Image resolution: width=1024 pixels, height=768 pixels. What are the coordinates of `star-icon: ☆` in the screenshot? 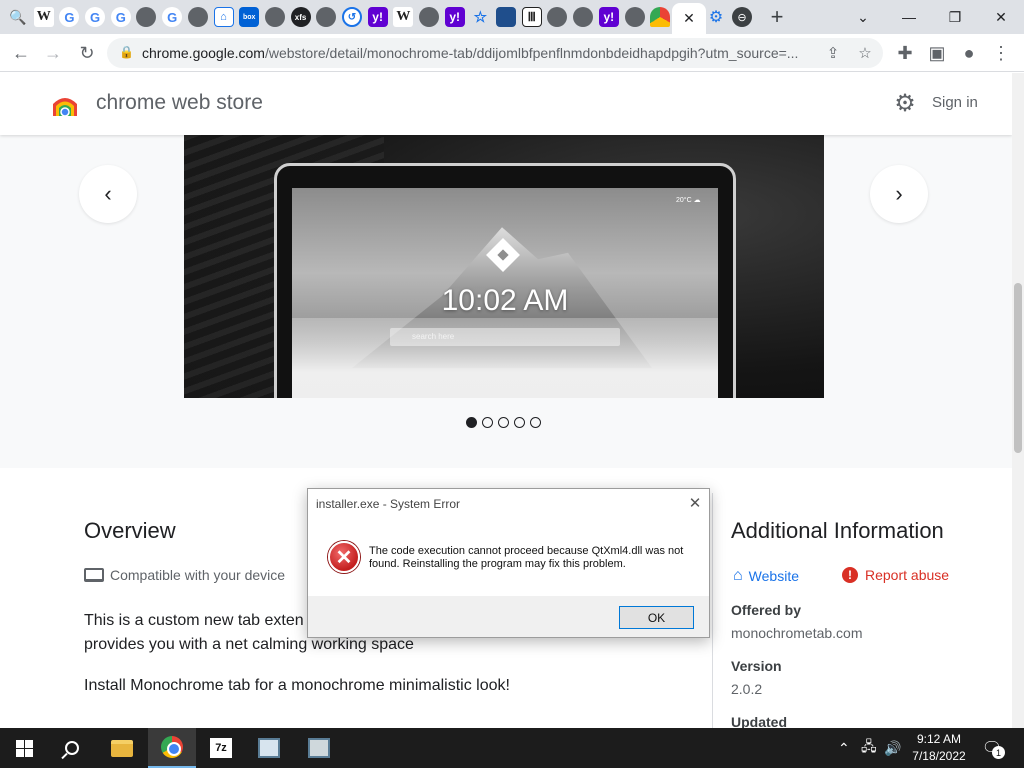 It's located at (480, 17).